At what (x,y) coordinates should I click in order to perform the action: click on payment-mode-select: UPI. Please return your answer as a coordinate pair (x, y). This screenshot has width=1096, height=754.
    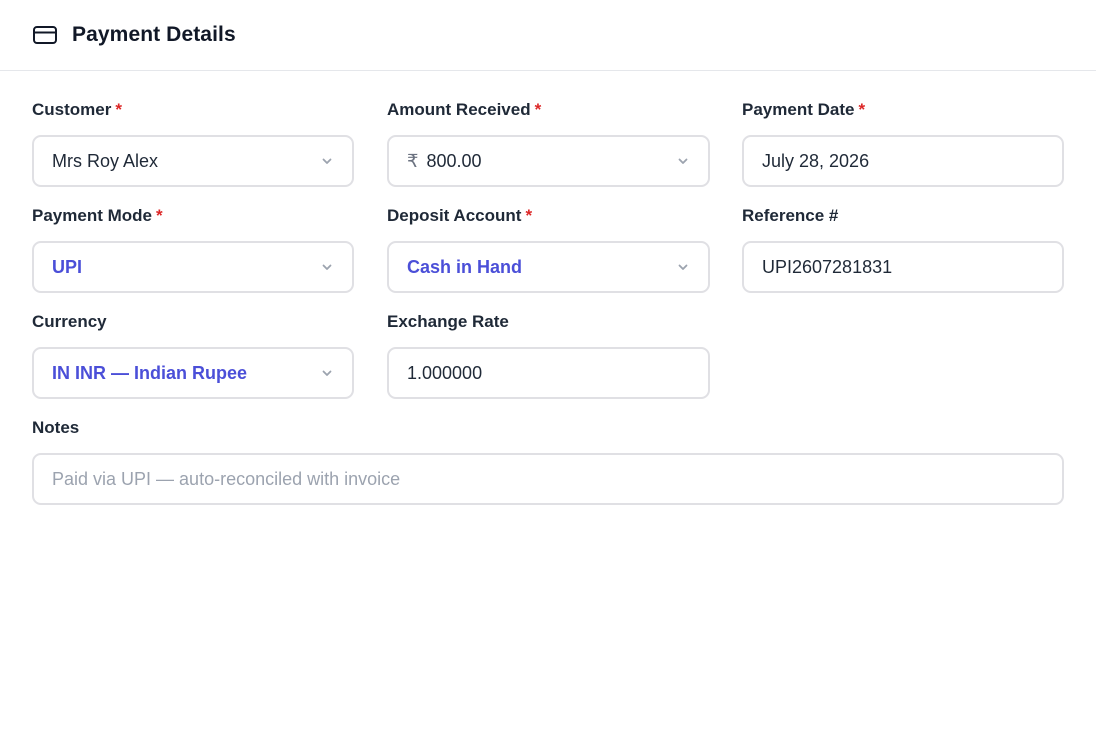
    Looking at the image, I should click on (193, 267).